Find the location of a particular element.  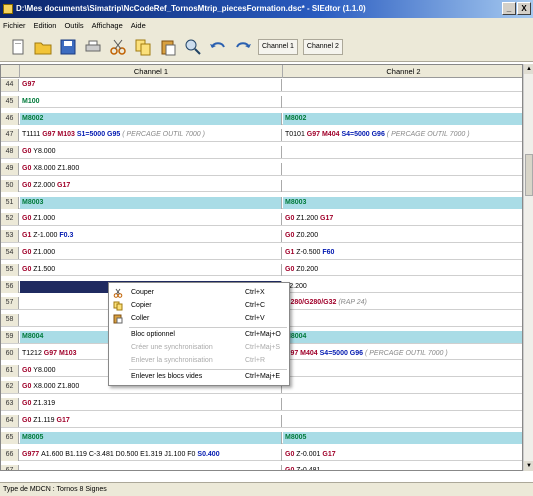

channel2-cell: G280/G280/G32 (RAP 24) is located at coordinates (402, 303).